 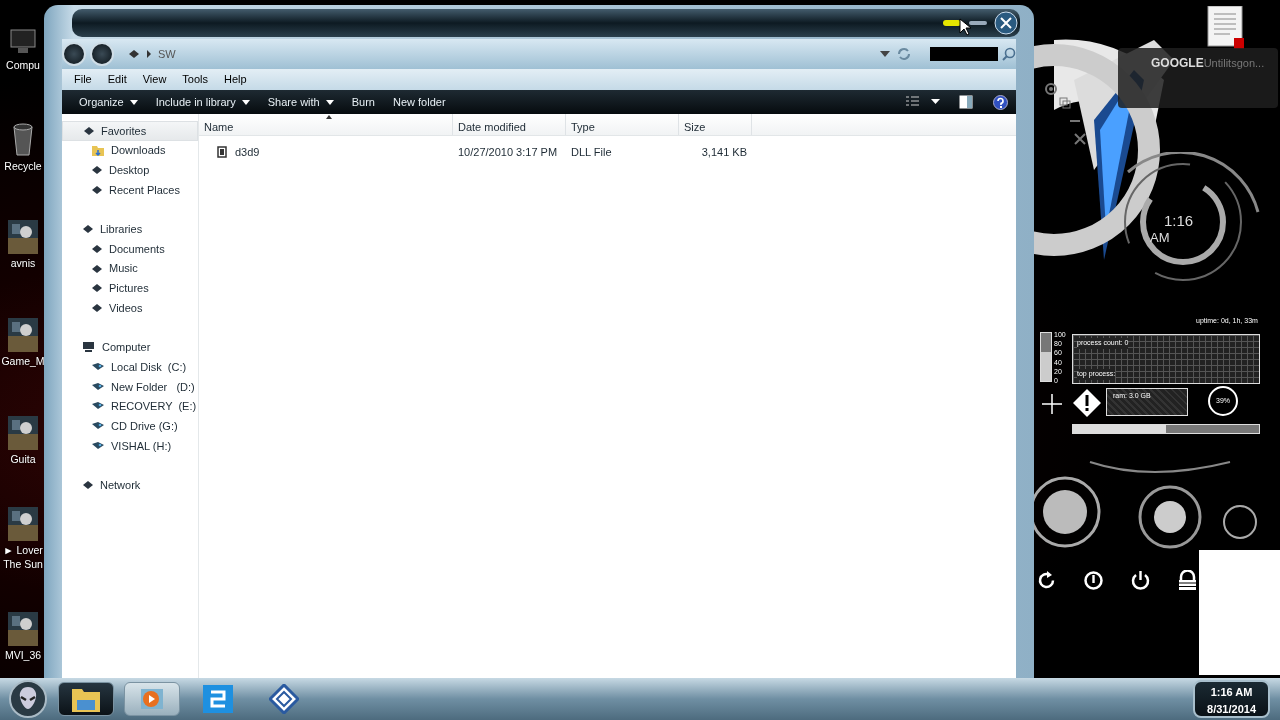 What do you see at coordinates (1231, 699) in the screenshot?
I see `taskbar-clock: 1:16 AM 8/31/2014` at bounding box center [1231, 699].